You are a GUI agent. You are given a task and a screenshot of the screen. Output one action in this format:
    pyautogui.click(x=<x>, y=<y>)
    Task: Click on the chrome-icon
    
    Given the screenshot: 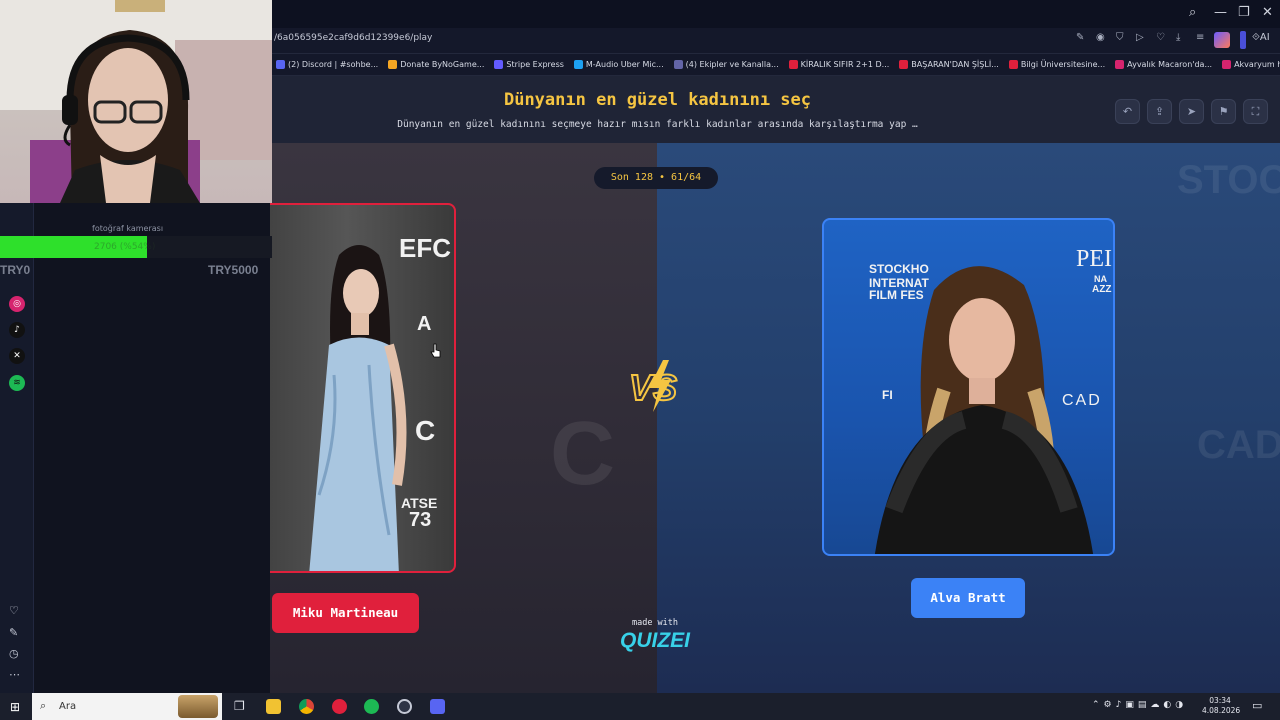 What is the action you would take?
    pyautogui.click(x=306, y=706)
    